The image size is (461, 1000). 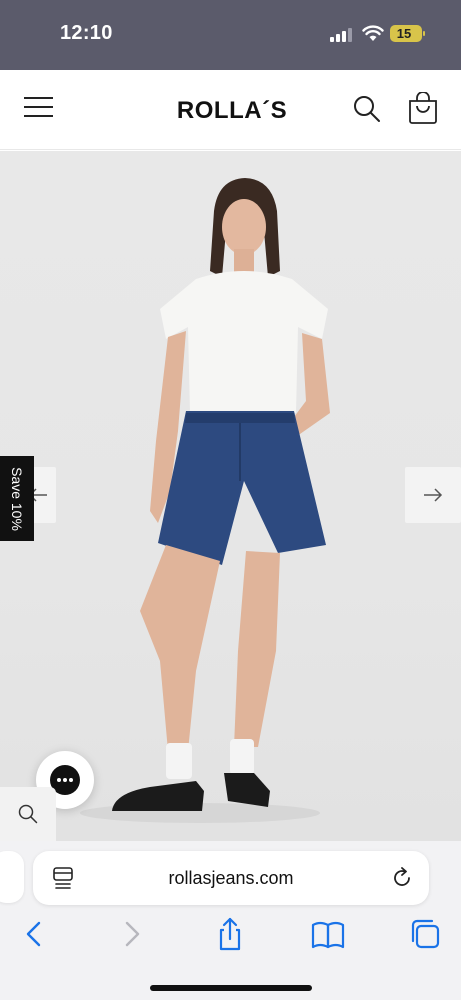 I want to click on hamburger-menu-icon, so click(x=38, y=108).